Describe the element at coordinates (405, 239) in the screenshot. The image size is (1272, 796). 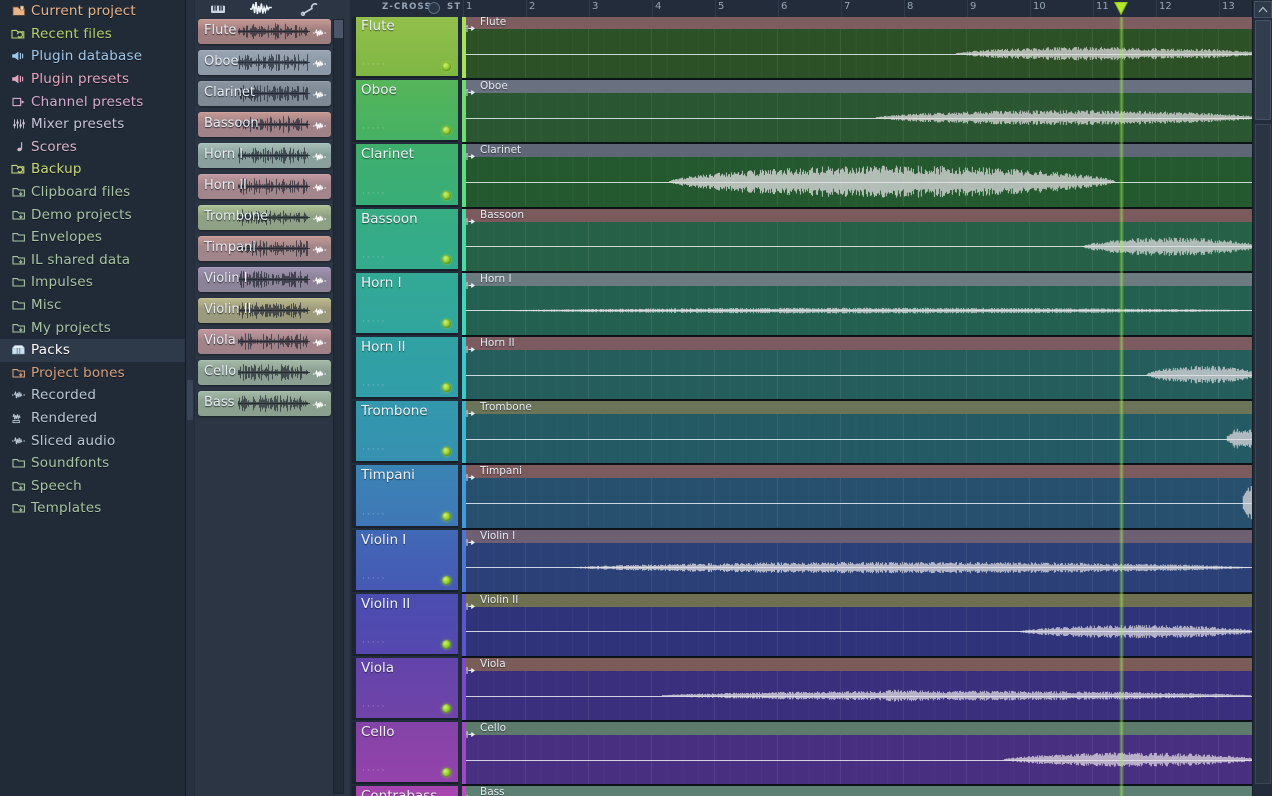
I see `track-header-bassoon: Bassoon ·····` at that location.